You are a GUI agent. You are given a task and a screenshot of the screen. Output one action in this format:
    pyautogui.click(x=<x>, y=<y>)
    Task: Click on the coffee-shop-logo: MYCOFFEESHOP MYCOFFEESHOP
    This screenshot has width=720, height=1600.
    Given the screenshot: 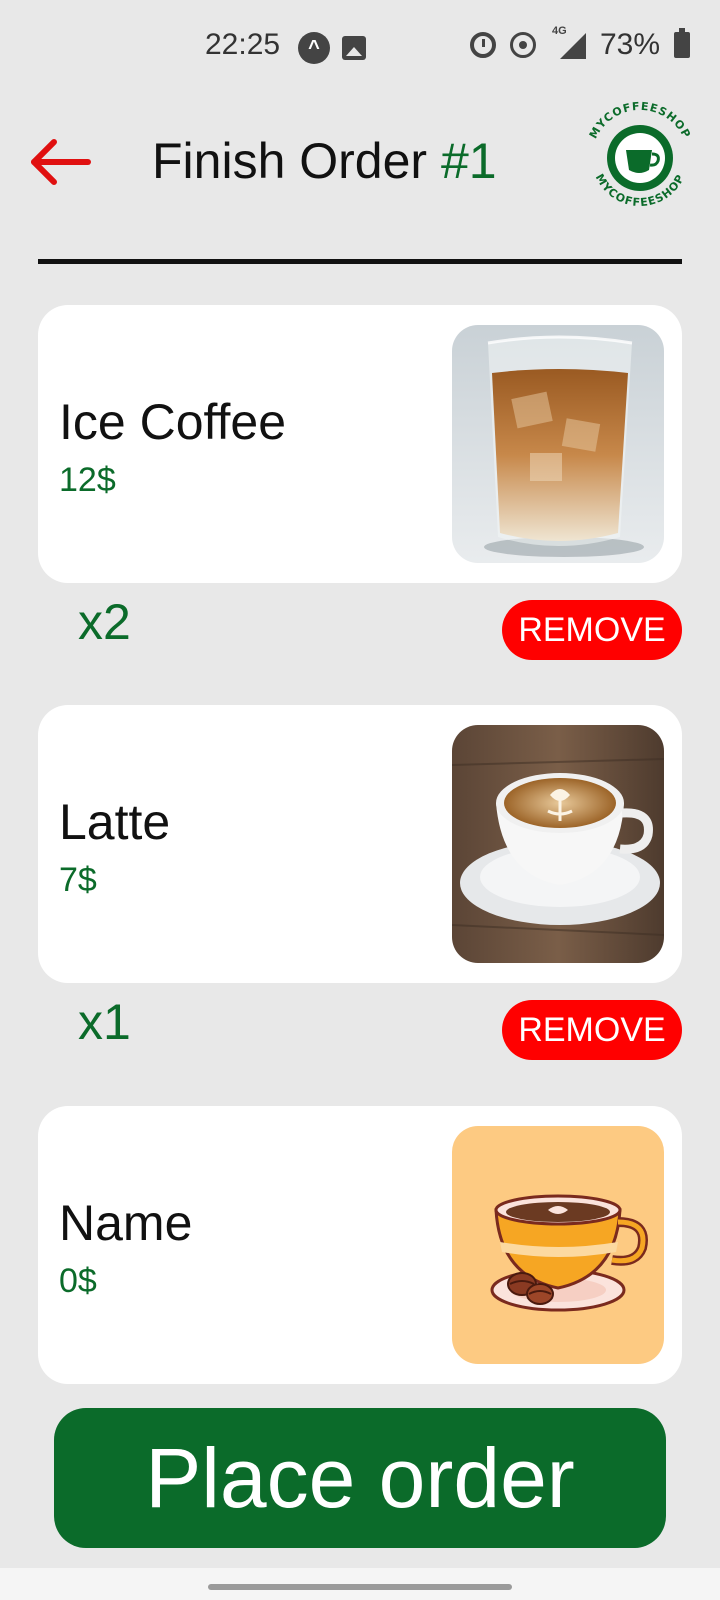 What is the action you would take?
    pyautogui.click(x=640, y=158)
    